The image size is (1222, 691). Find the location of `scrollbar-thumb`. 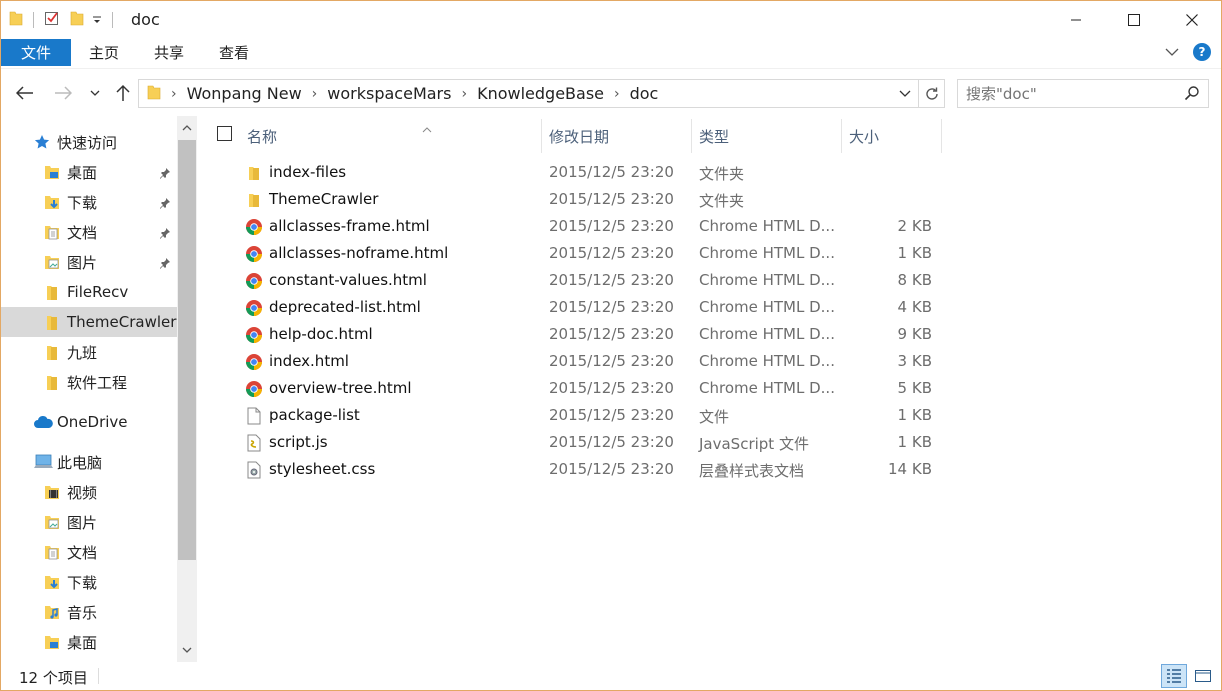

scrollbar-thumb is located at coordinates (187, 350).